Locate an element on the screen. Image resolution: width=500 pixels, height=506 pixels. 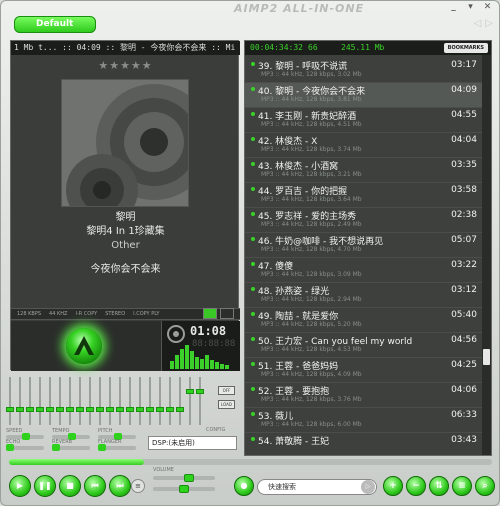
row-meta: MP3 :: 44 kHz, 128 kbps, 5.20 Mb is located at coordinates (311, 324).